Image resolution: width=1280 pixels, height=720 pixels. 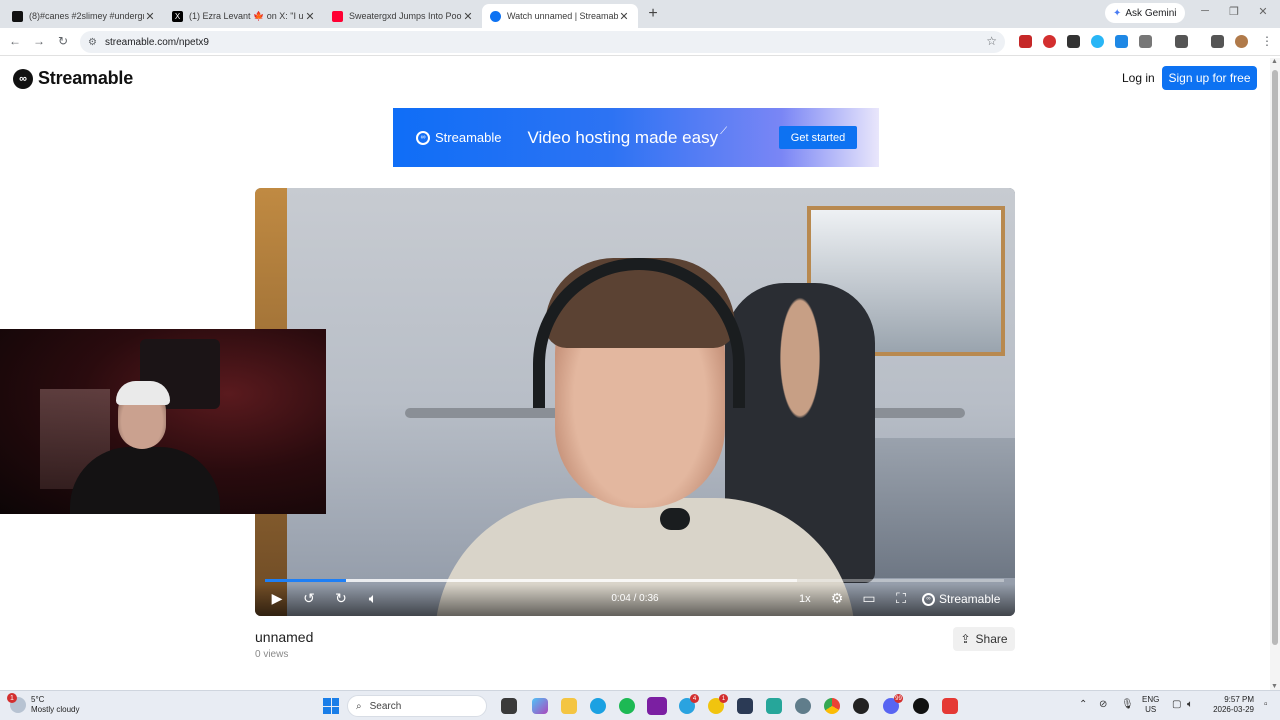 What do you see at coordinates (373, 598) in the screenshot?
I see `volume-icon: 🔈︎` at bounding box center [373, 598].